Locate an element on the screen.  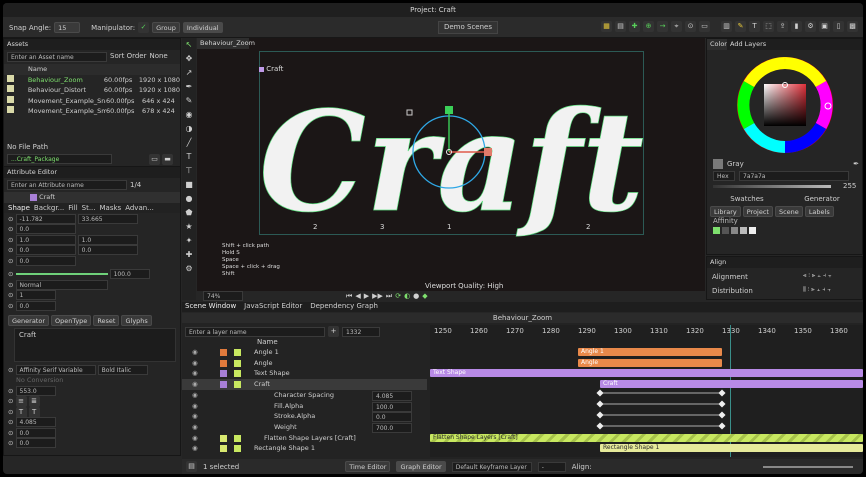
layer-row: ◉ Character Spacing 4.085 is located at coordinates (304, 395).